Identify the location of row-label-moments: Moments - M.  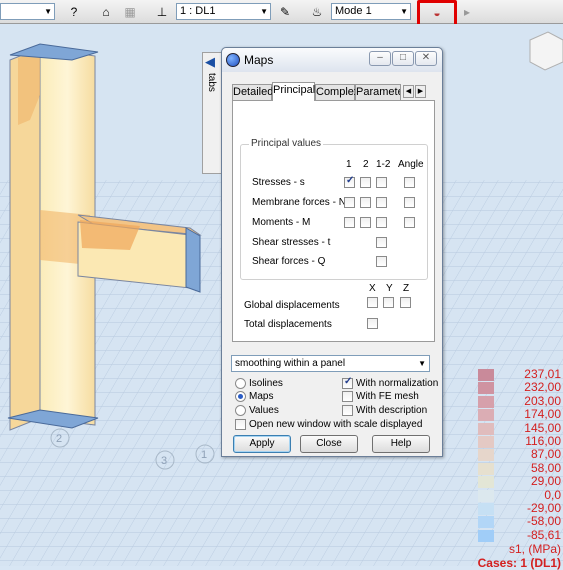
(281, 222).